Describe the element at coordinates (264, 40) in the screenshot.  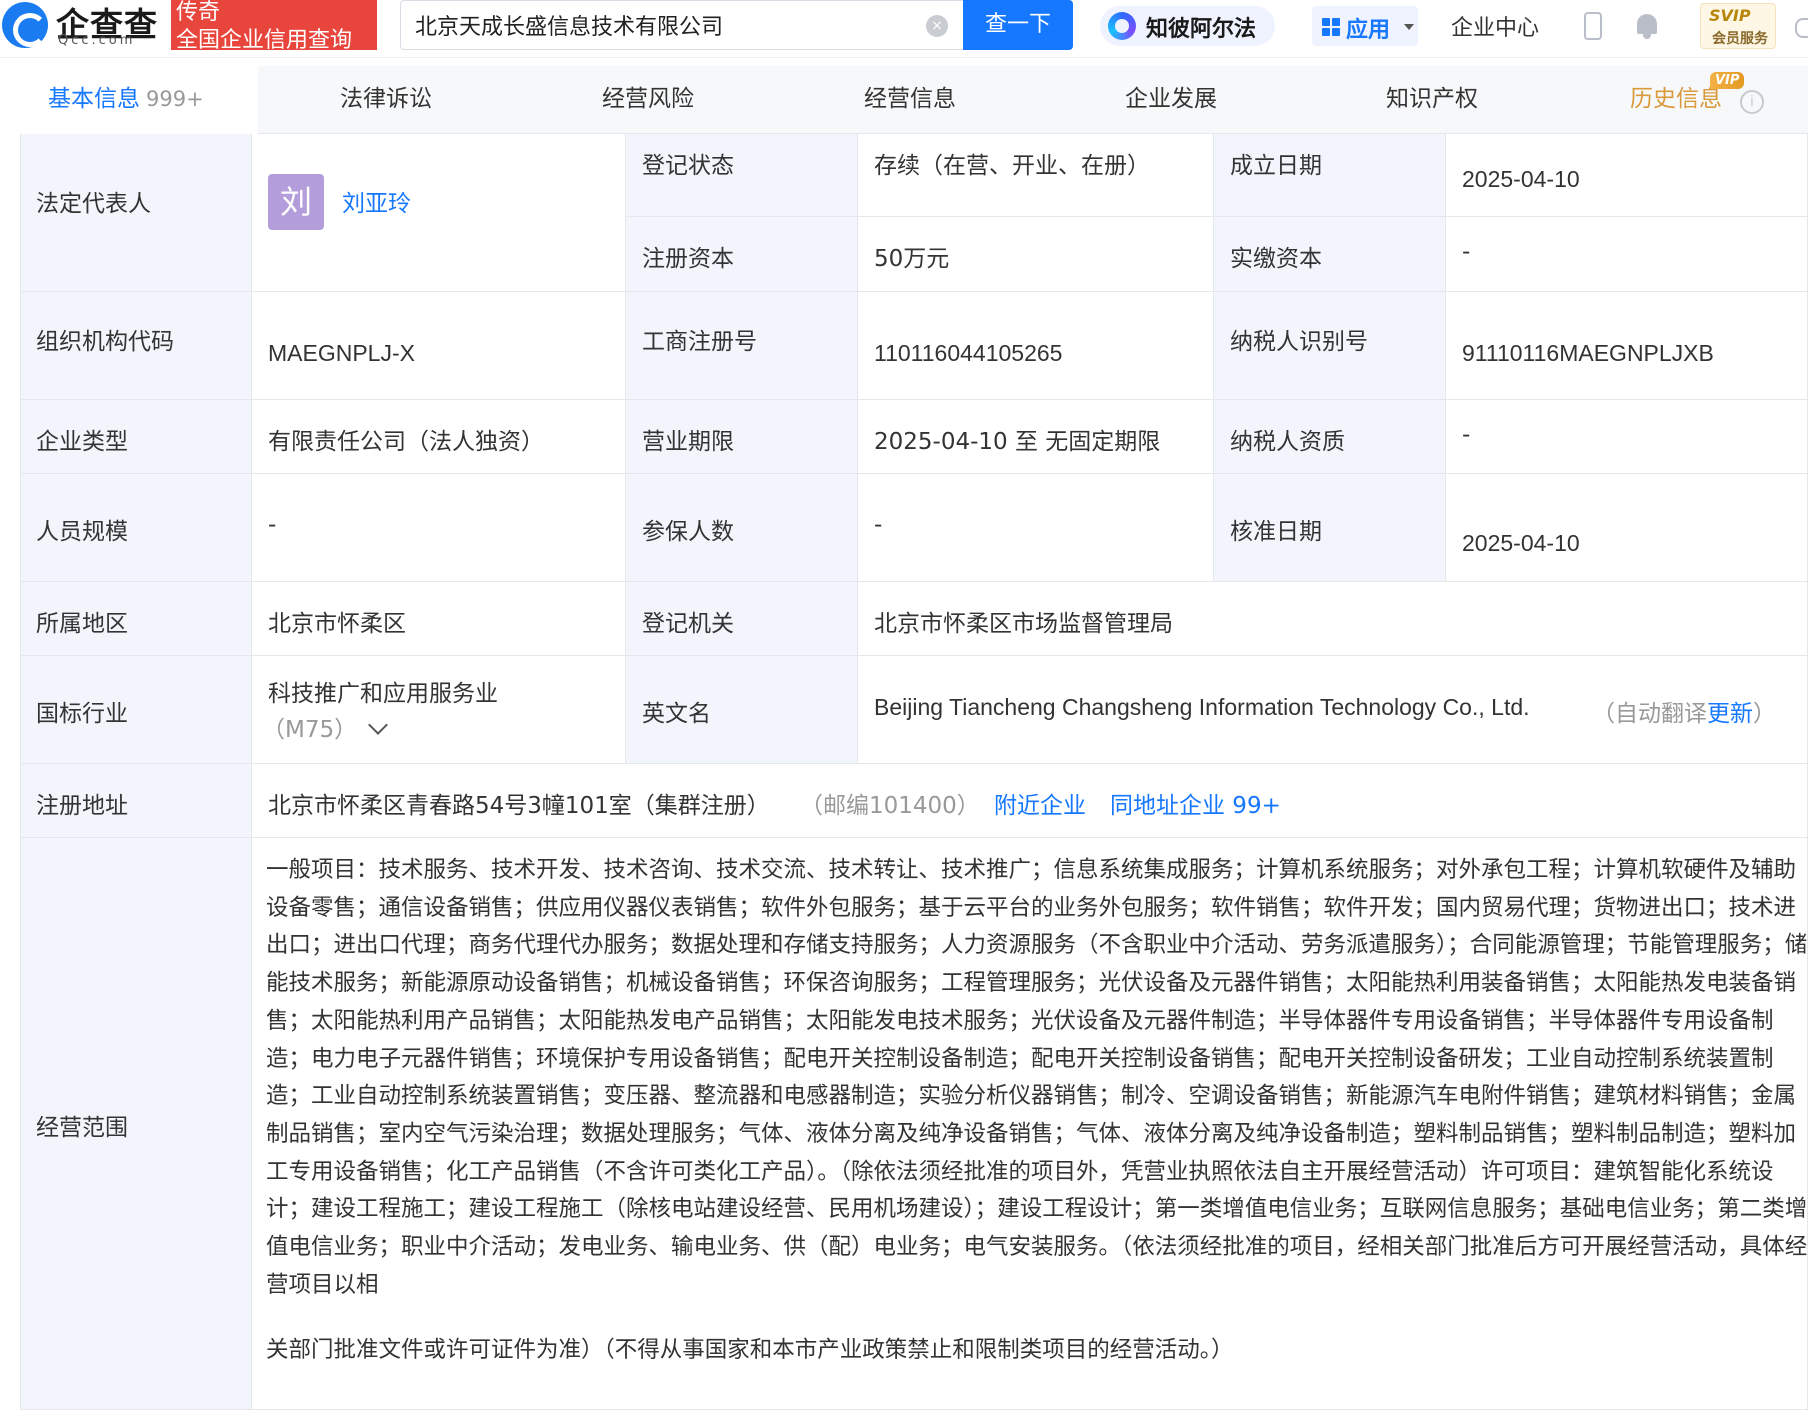
I see `legend-badge-line2: 全国企业信用查询` at that location.